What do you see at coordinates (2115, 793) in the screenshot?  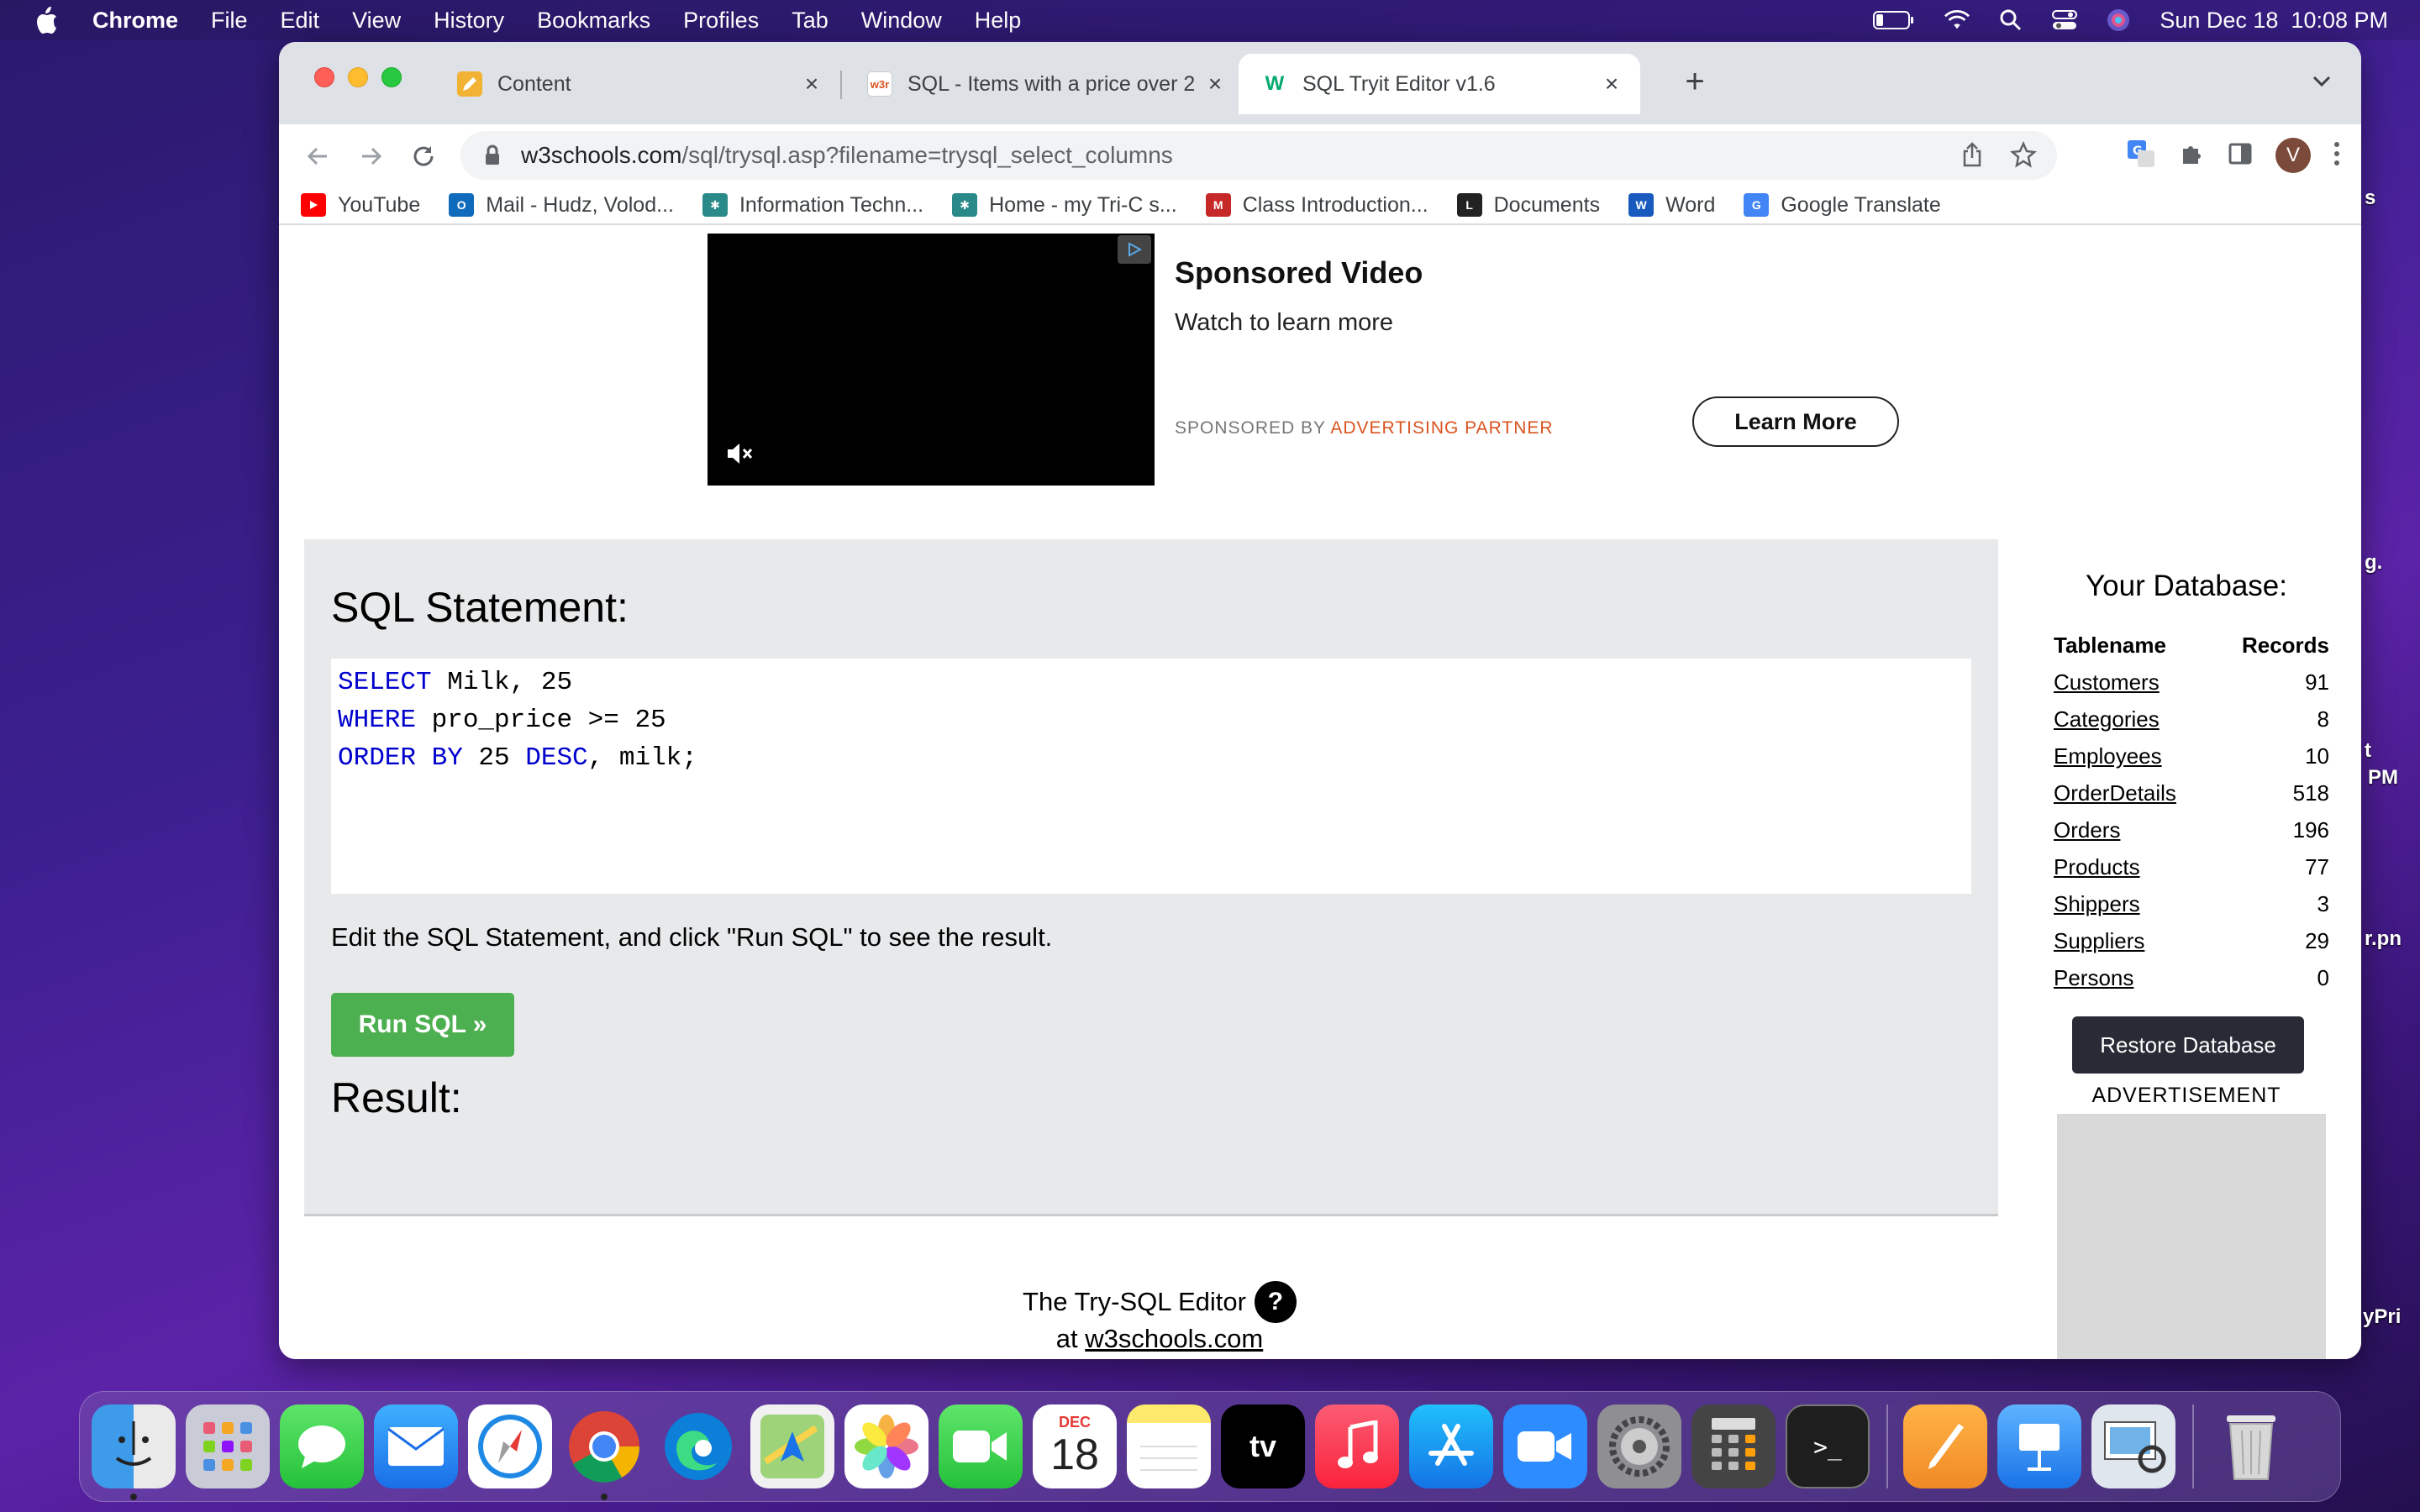 I see `table-link-orderdetails: OrderDetails` at bounding box center [2115, 793].